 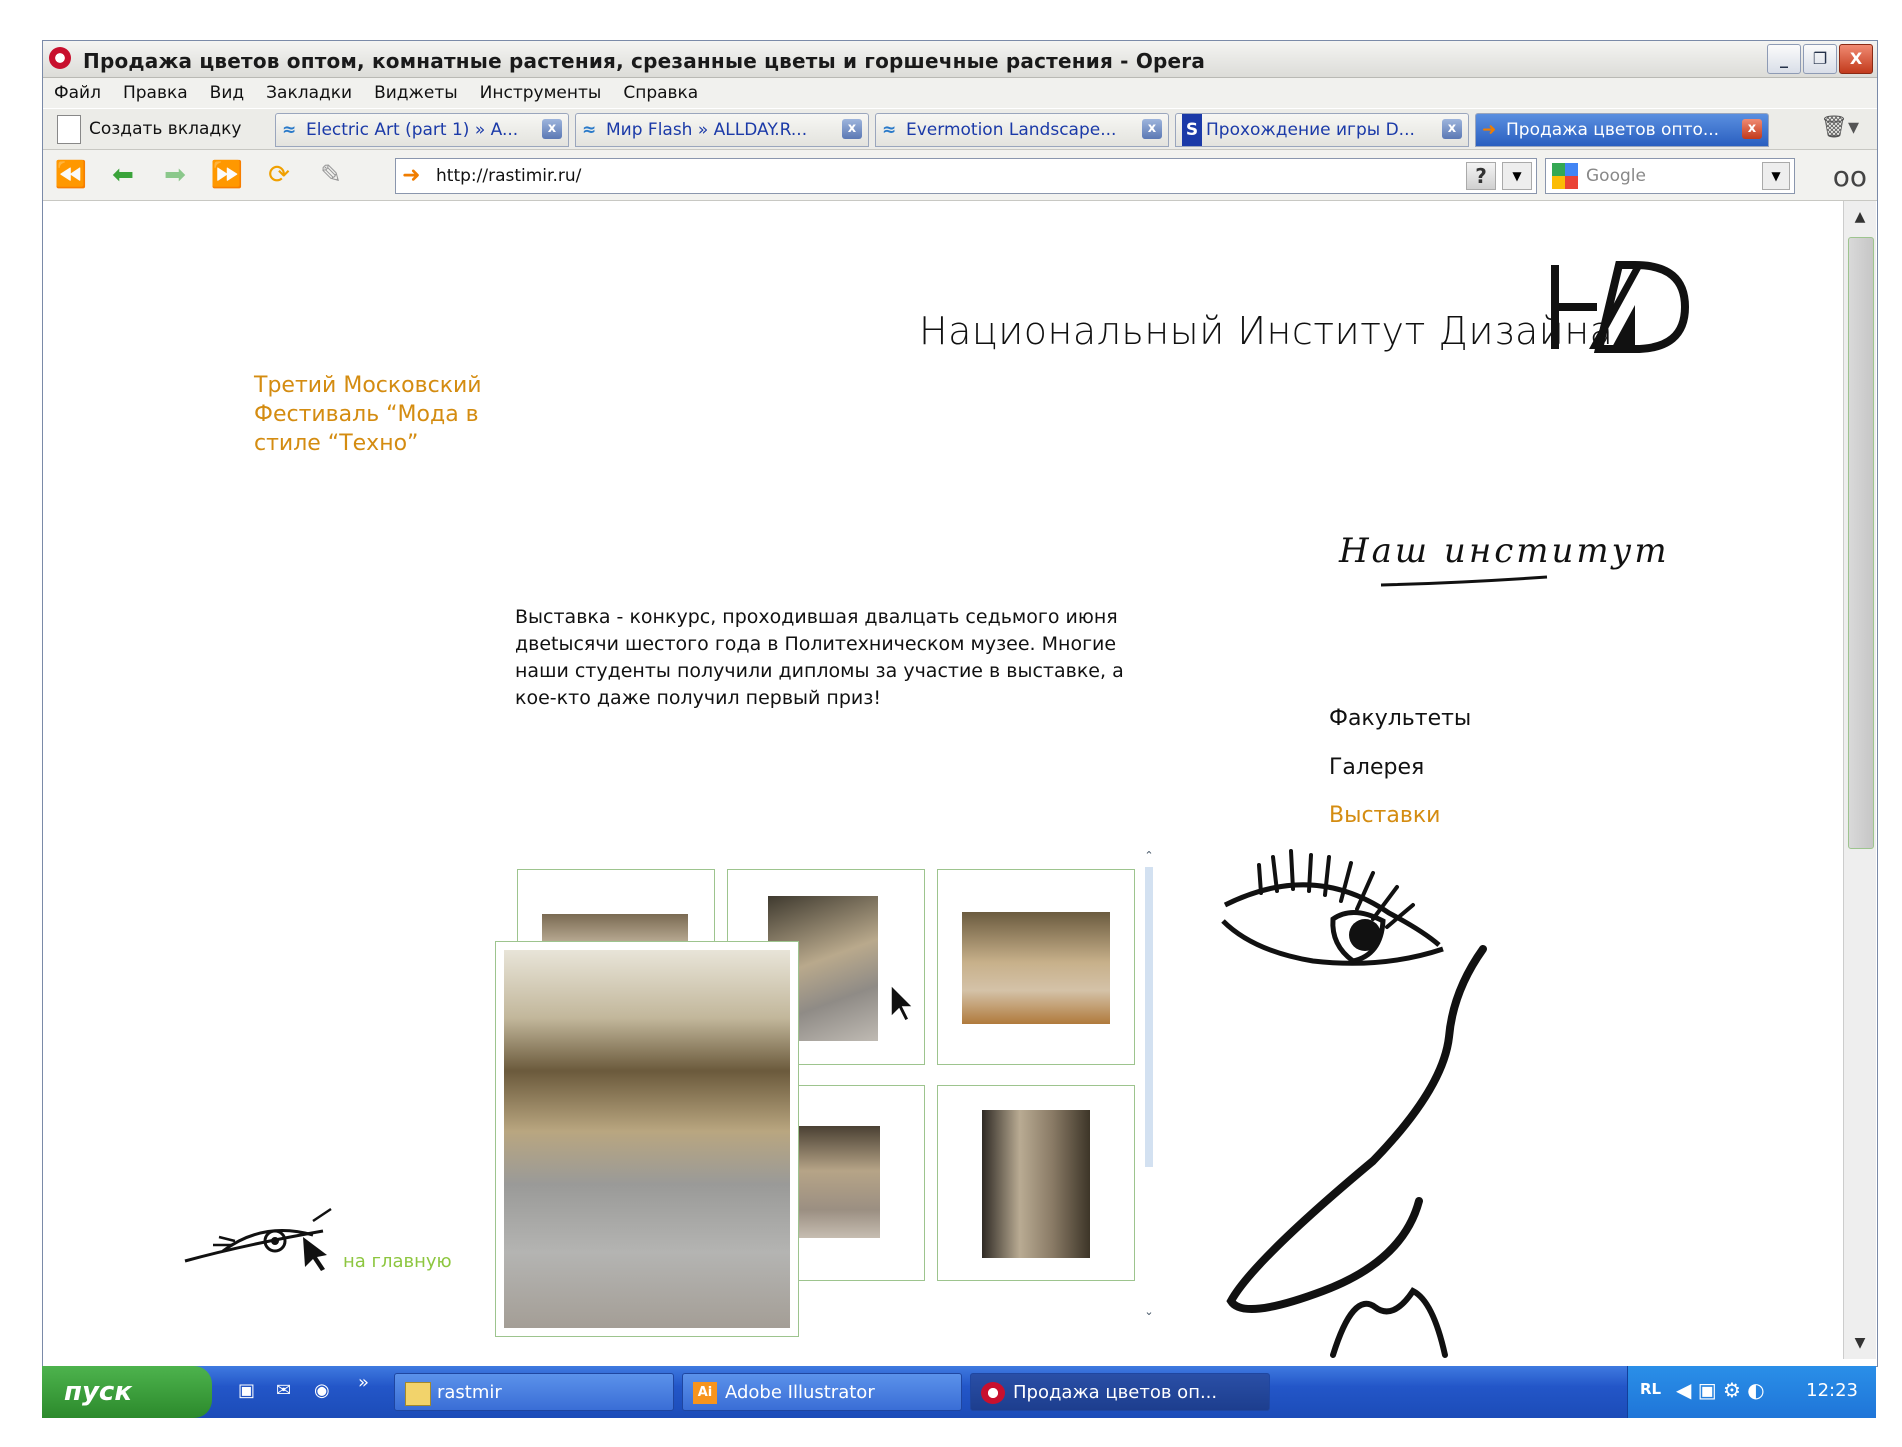 What do you see at coordinates (246, 1390) in the screenshot?
I see `quicklaunch-icon: ▣` at bounding box center [246, 1390].